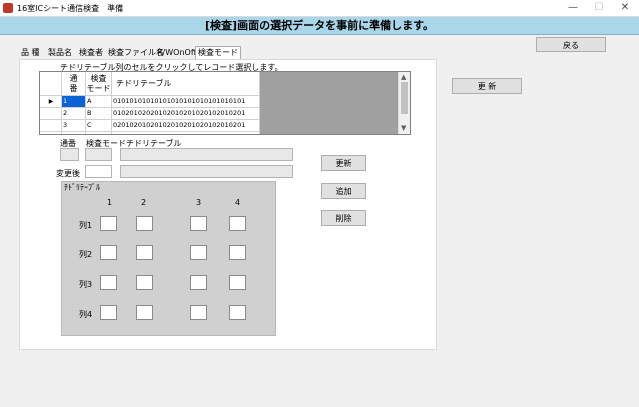  Describe the element at coordinates (176, 53) in the screenshot. I see `tab-rw-onoff: R/WOnOff` at that location.